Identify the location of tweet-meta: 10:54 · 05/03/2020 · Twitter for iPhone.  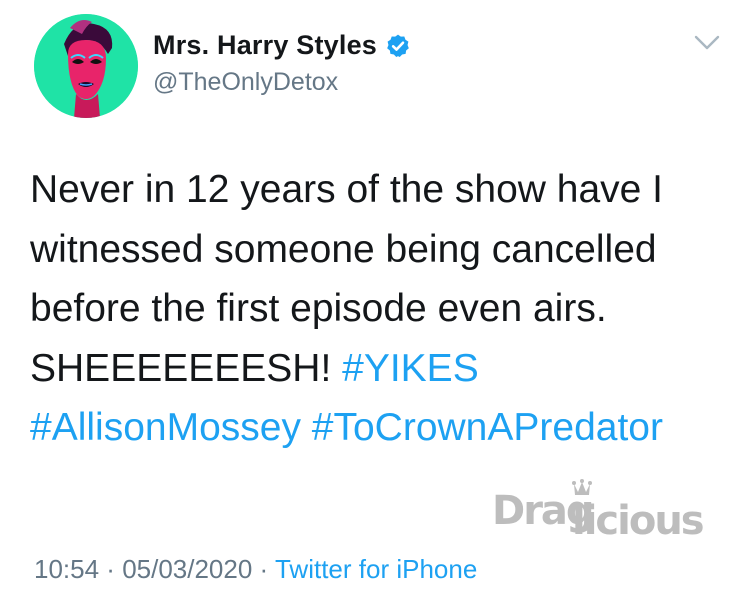
(255, 569).